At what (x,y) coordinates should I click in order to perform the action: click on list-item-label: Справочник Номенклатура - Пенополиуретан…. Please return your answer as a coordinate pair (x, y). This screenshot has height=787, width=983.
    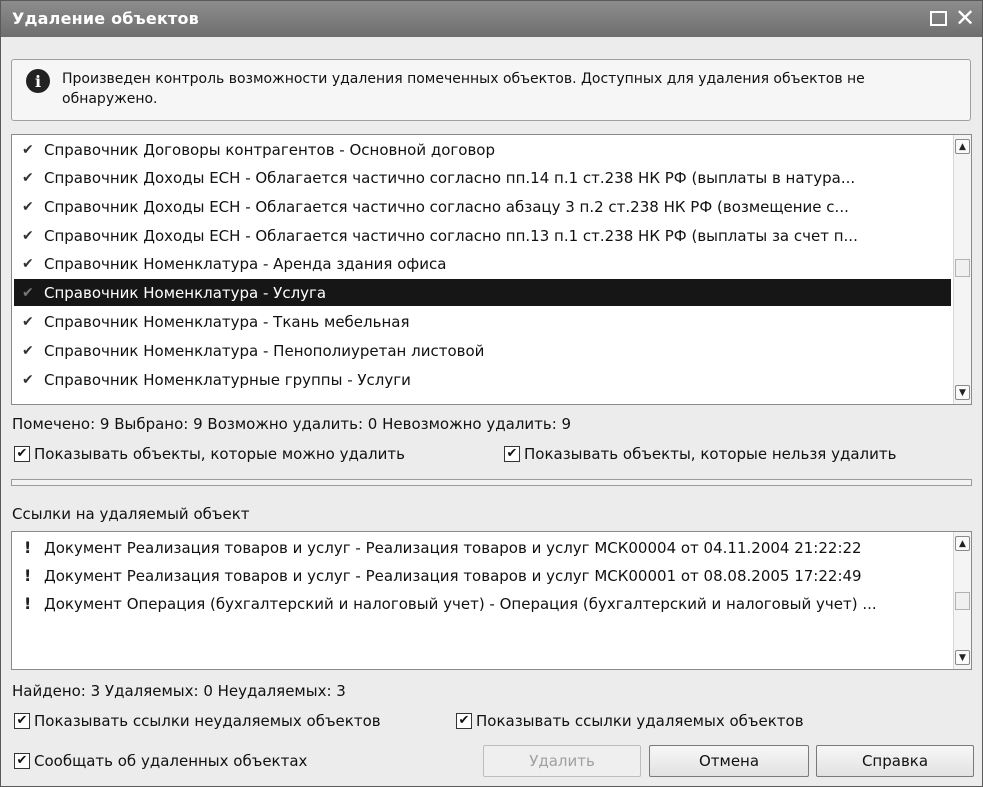
    Looking at the image, I should click on (264, 350).